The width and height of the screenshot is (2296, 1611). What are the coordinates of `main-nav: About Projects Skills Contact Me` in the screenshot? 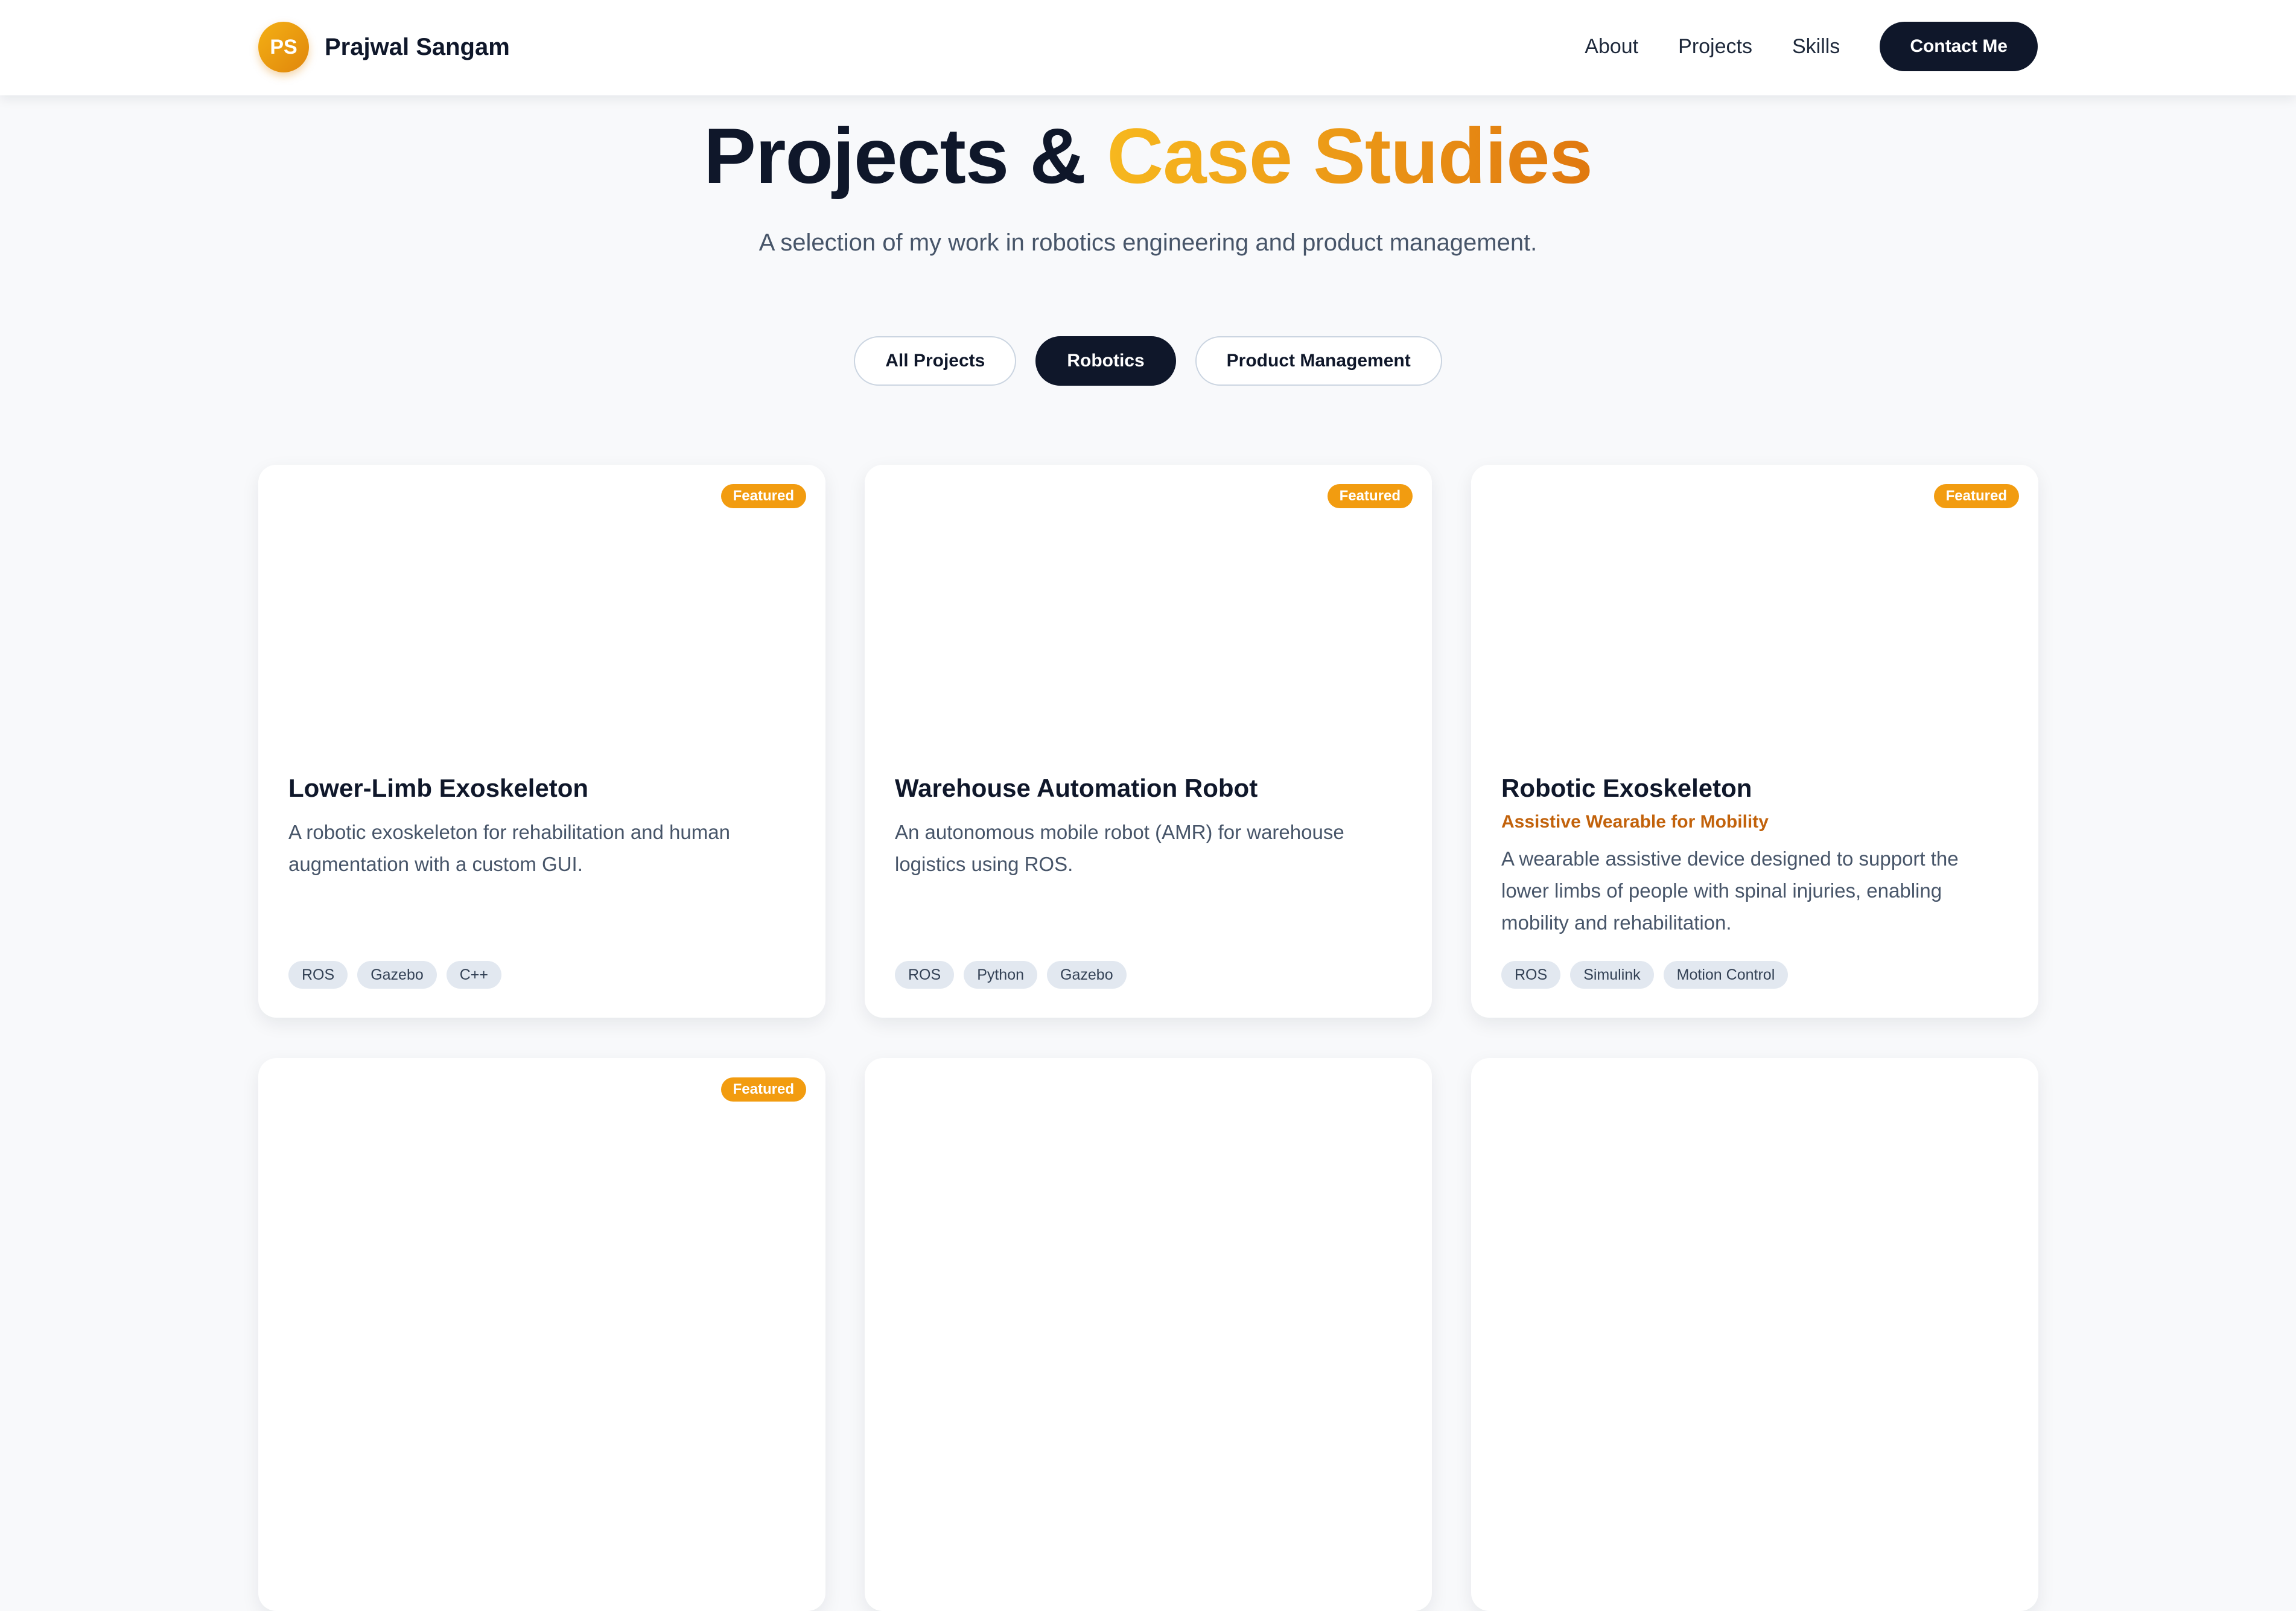 It's located at (1811, 46).